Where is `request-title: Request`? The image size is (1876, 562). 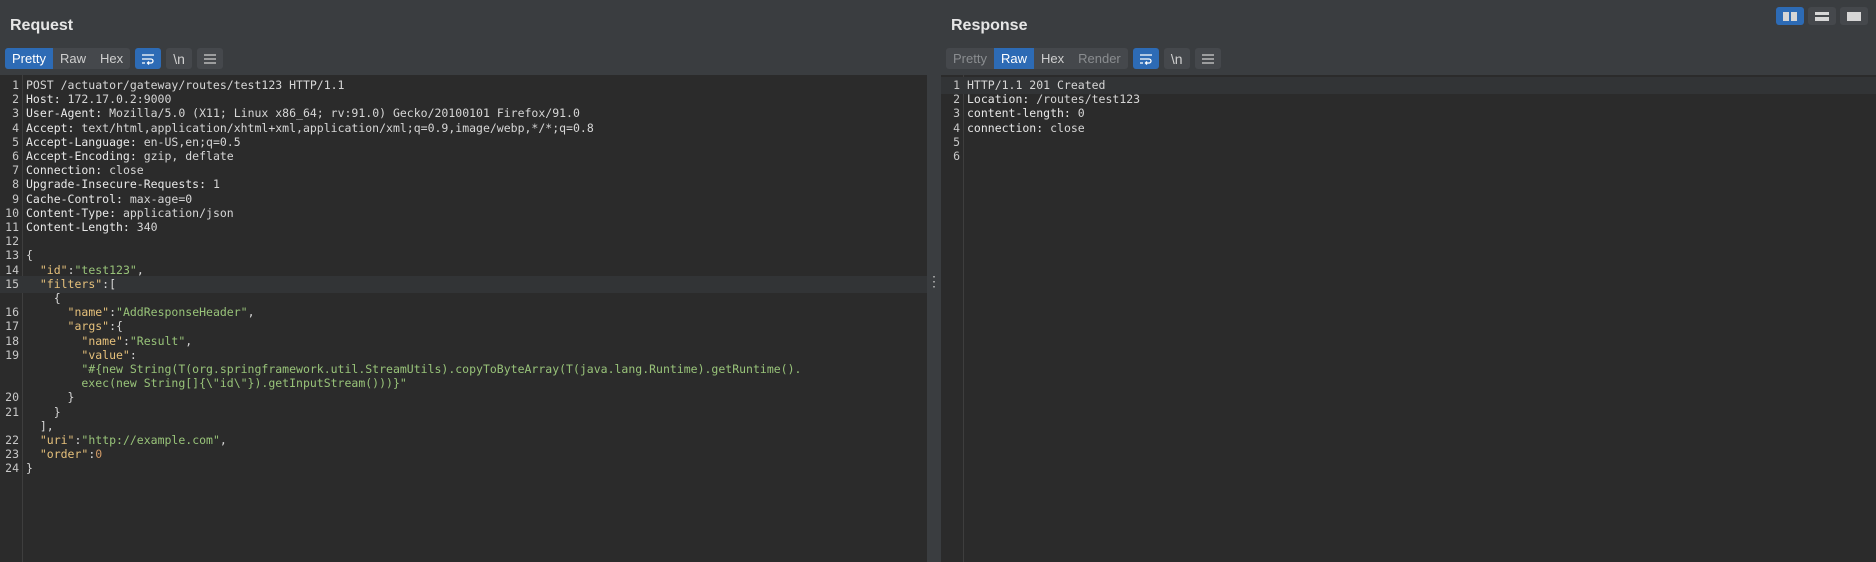 request-title: Request is located at coordinates (42, 25).